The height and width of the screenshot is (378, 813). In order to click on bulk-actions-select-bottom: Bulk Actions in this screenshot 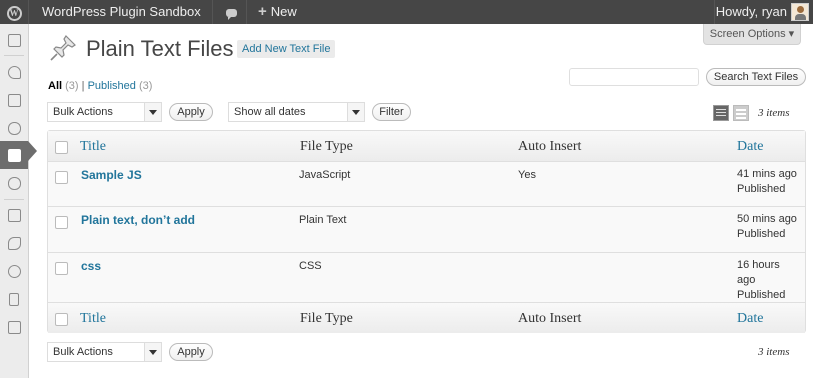, I will do `click(104, 352)`.